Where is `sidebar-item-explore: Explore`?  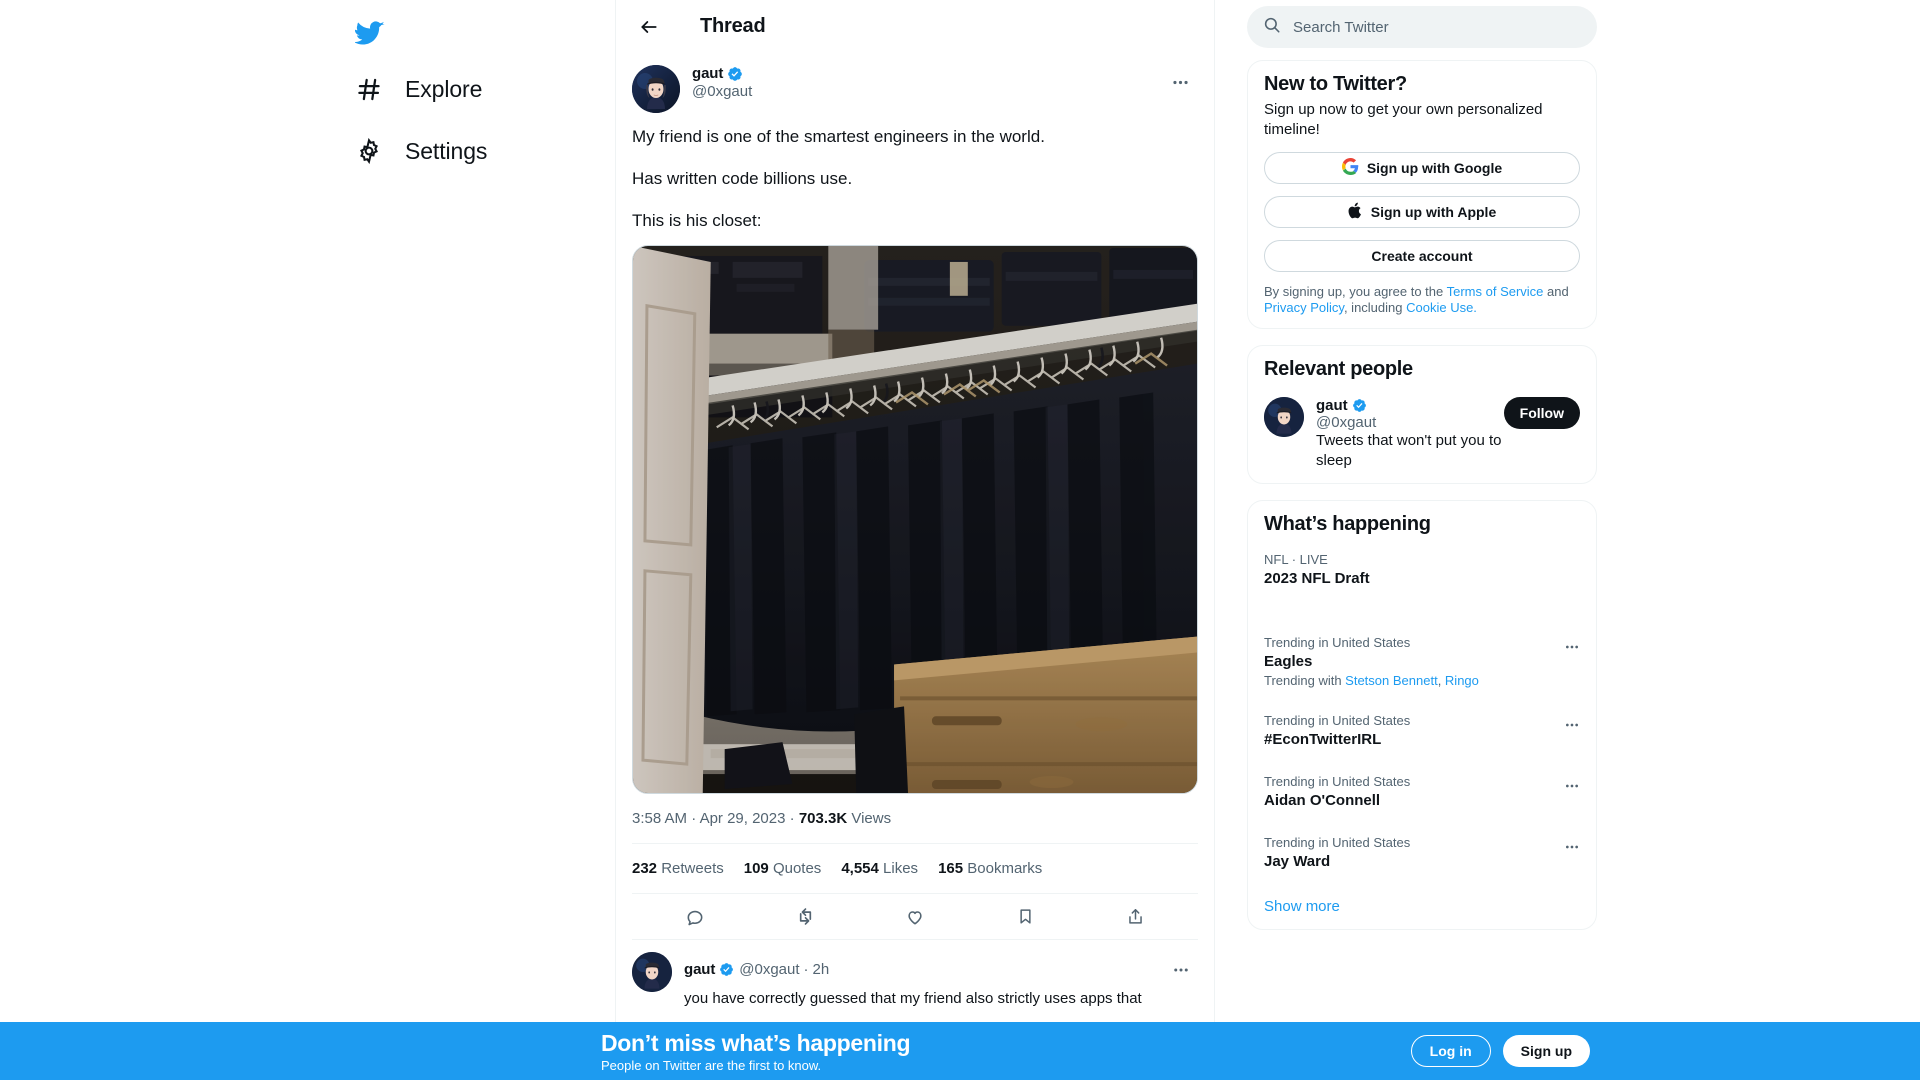 sidebar-item-explore: Explore is located at coordinates (452, 89).